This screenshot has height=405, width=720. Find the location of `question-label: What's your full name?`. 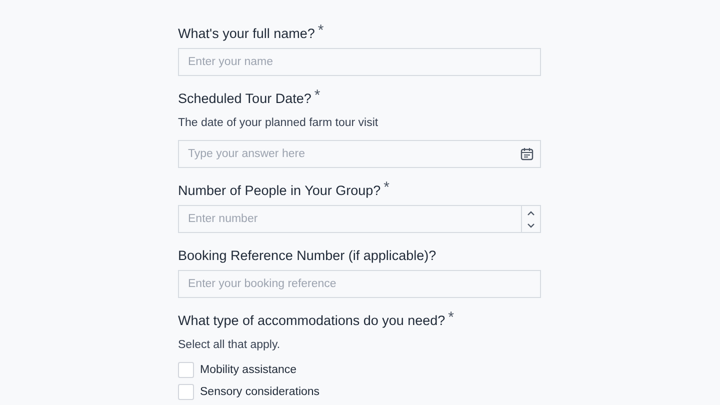

question-label: What's your full name? is located at coordinates (246, 34).